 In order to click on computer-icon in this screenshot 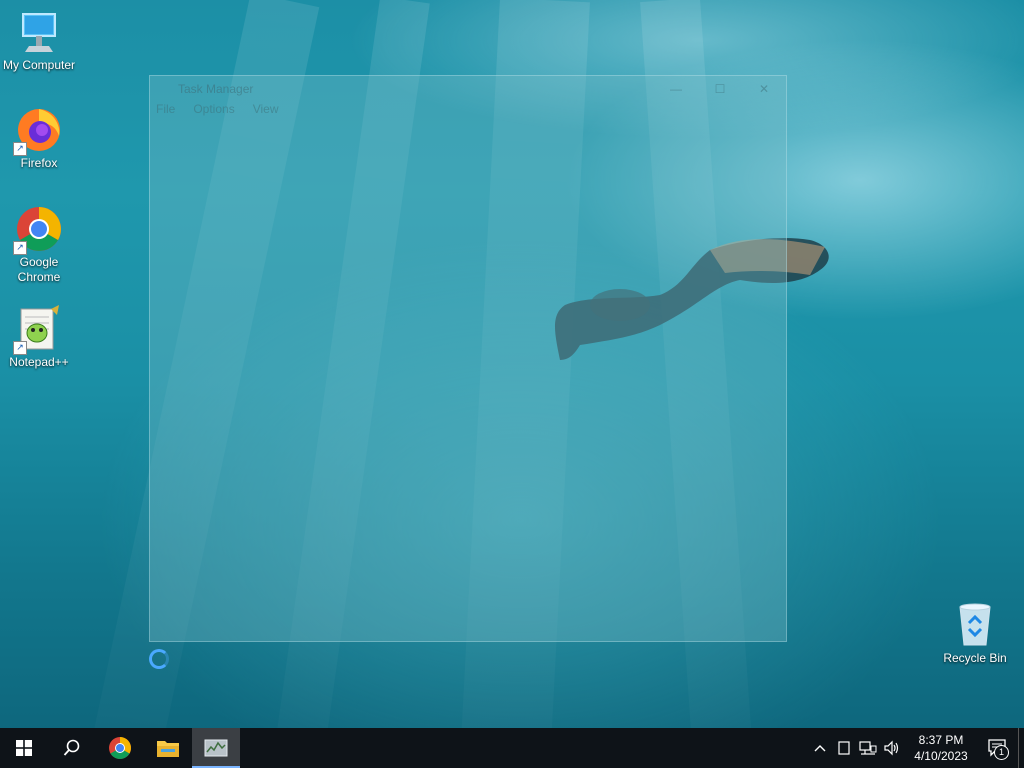, I will do `click(39, 32)`.